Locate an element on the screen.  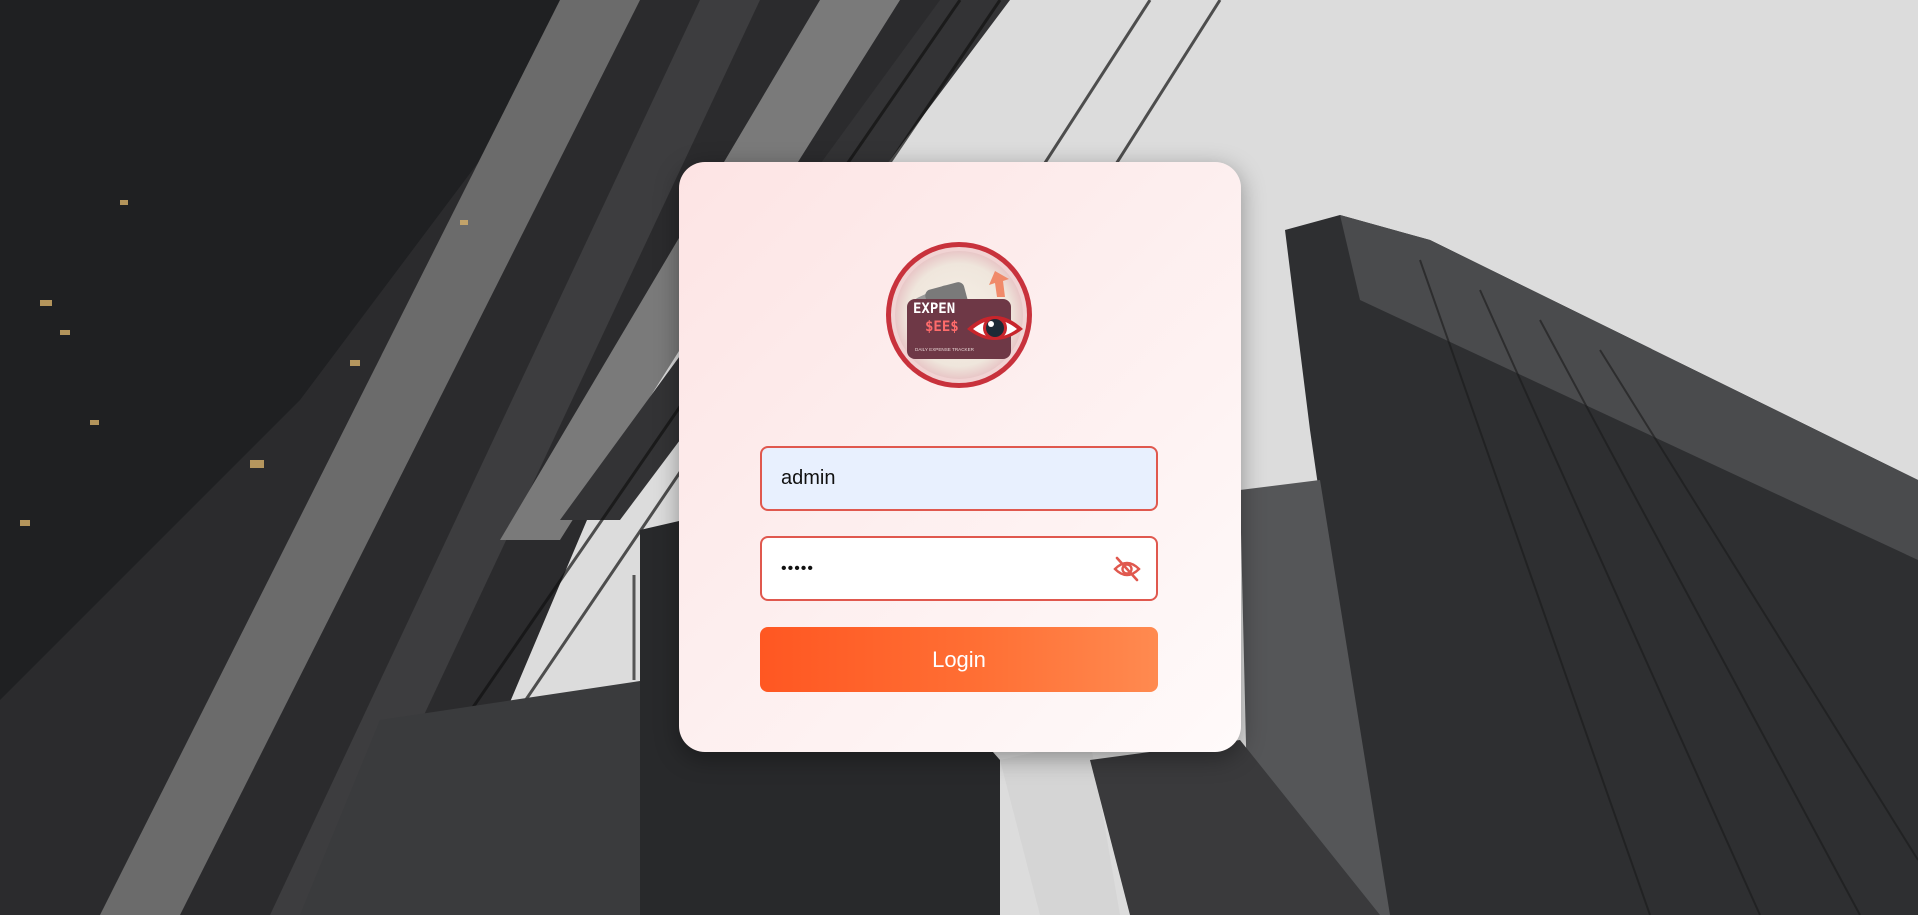
username-input is located at coordinates (959, 478).